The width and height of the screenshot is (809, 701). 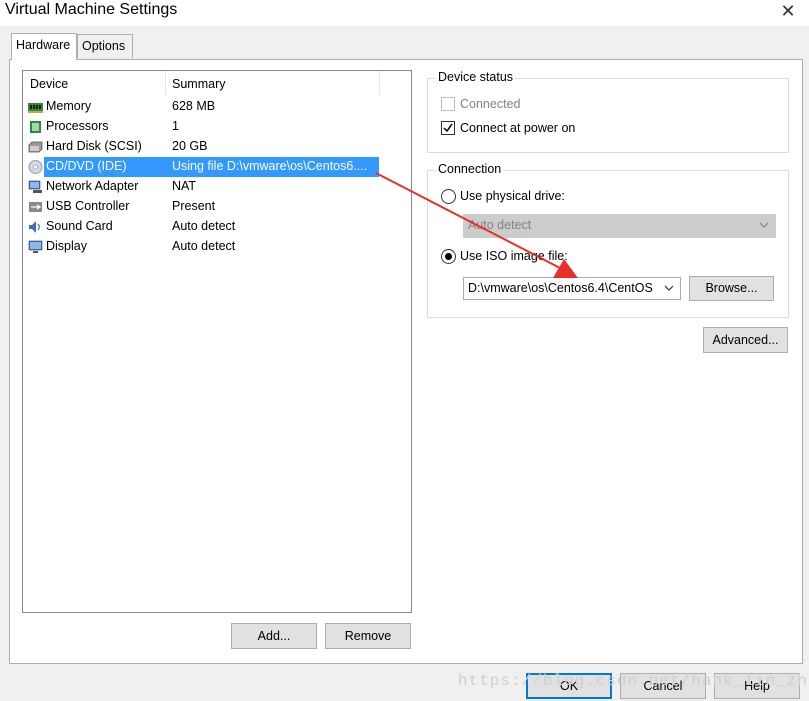 What do you see at coordinates (92, 186) in the screenshot?
I see `device-name: Network Adapter` at bounding box center [92, 186].